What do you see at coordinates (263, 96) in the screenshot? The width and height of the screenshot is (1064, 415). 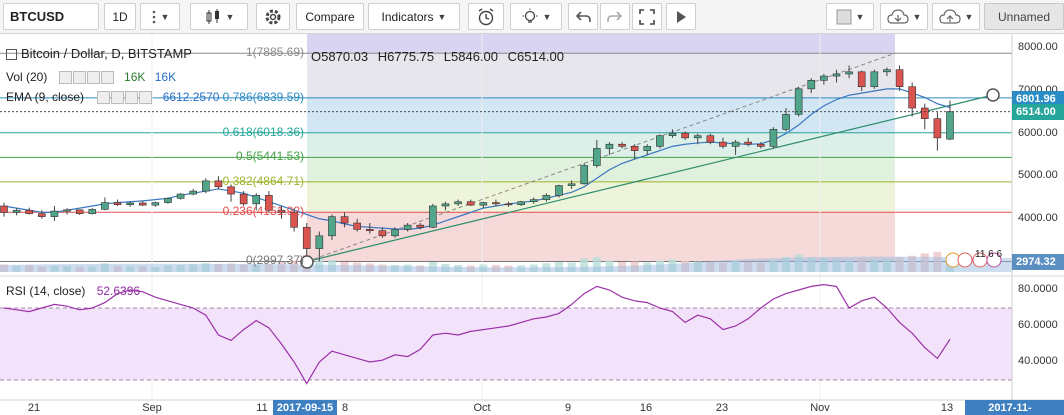 I see `fib-level-label: 0.786(6839.59)` at bounding box center [263, 96].